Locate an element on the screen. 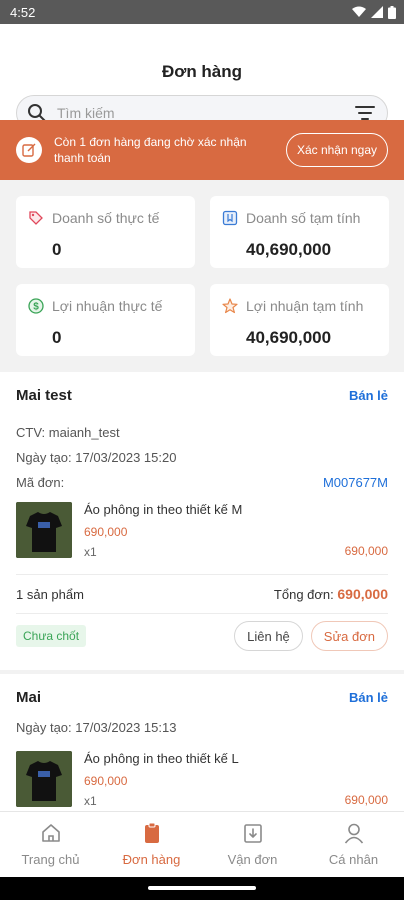 The width and height of the screenshot is (404, 900). stat-actual-profit: $ Lợi nhuận thực tế 0 is located at coordinates (105, 320).